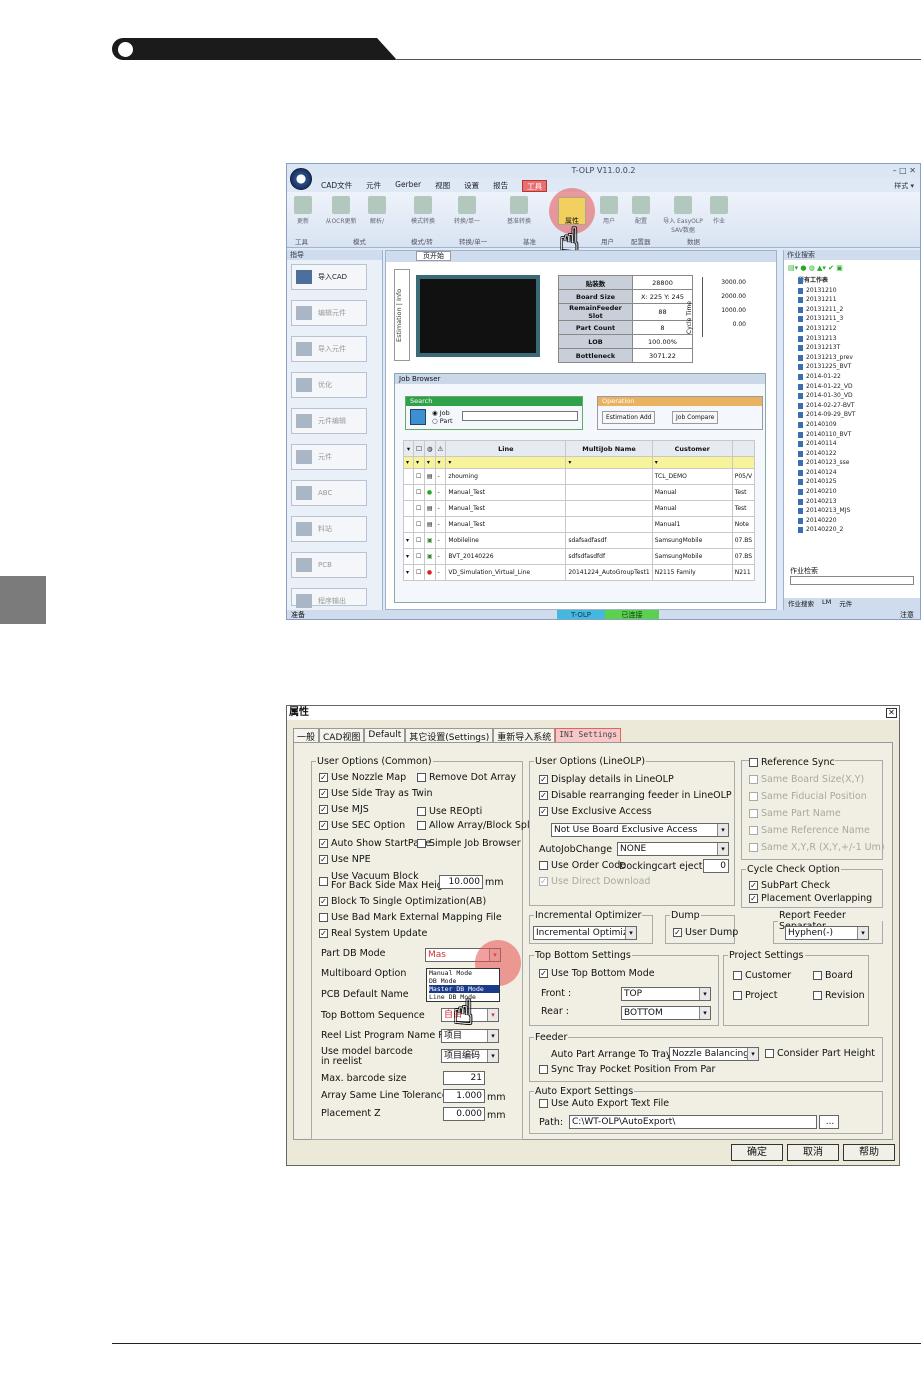  What do you see at coordinates (822, 415) in the screenshot?
I see `tree-item: 2014-09-29_BVT` at bounding box center [822, 415].